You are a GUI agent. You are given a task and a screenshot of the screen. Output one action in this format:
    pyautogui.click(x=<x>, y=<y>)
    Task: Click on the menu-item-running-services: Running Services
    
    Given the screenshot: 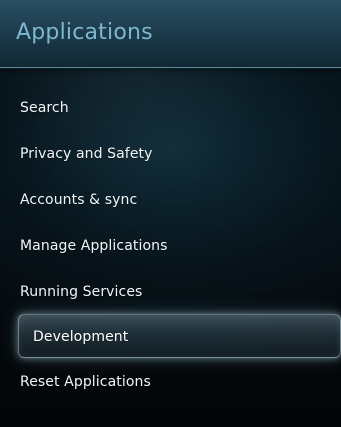 What is the action you would take?
    pyautogui.click(x=170, y=291)
    